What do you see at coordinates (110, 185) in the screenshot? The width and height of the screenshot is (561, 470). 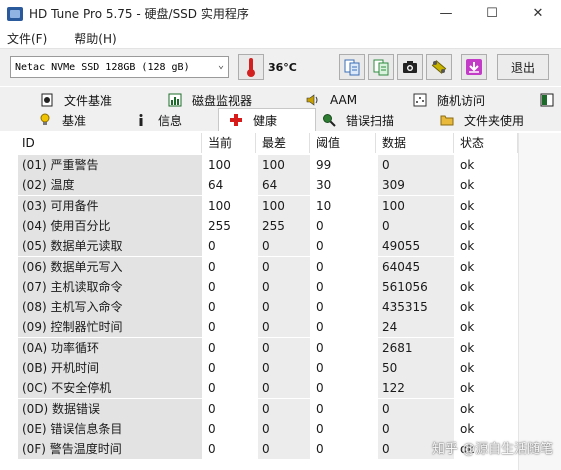 I see `cell-id: (02) 温度` at bounding box center [110, 185].